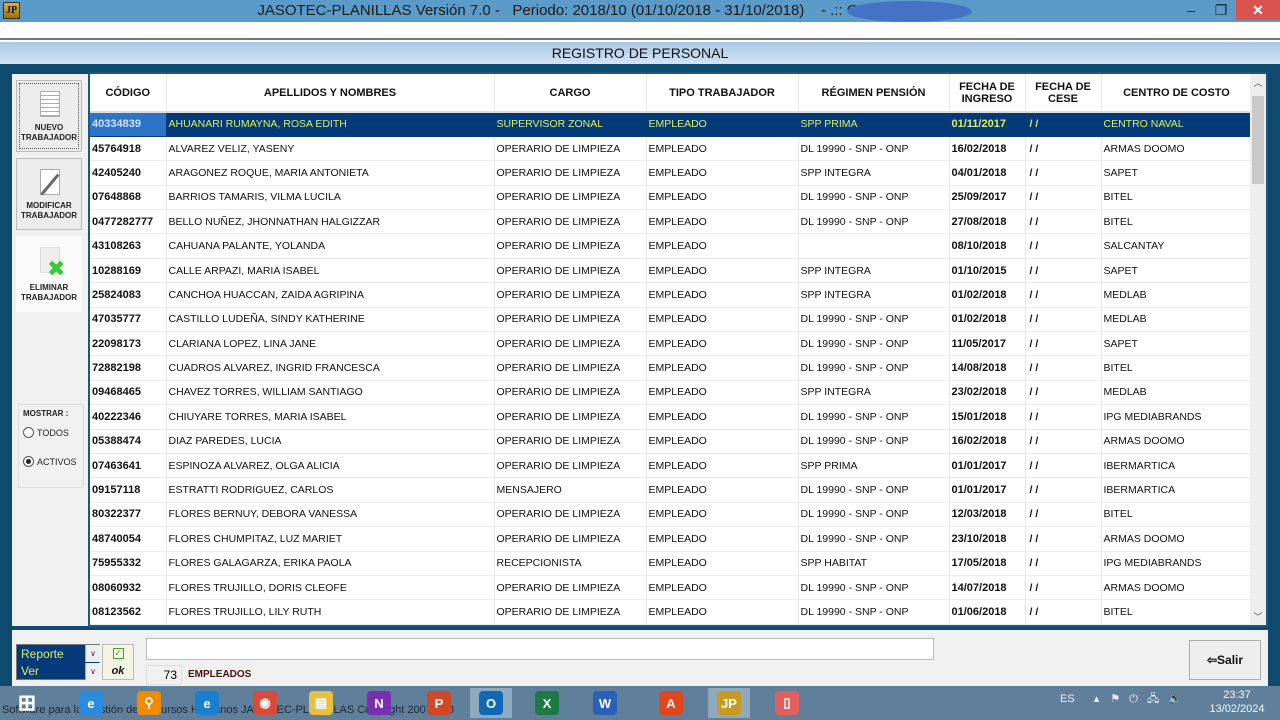 This screenshot has width=1280, height=720. What do you see at coordinates (987, 563) in the screenshot?
I see `cell-fecha-ingreso: 17/05/2018` at bounding box center [987, 563].